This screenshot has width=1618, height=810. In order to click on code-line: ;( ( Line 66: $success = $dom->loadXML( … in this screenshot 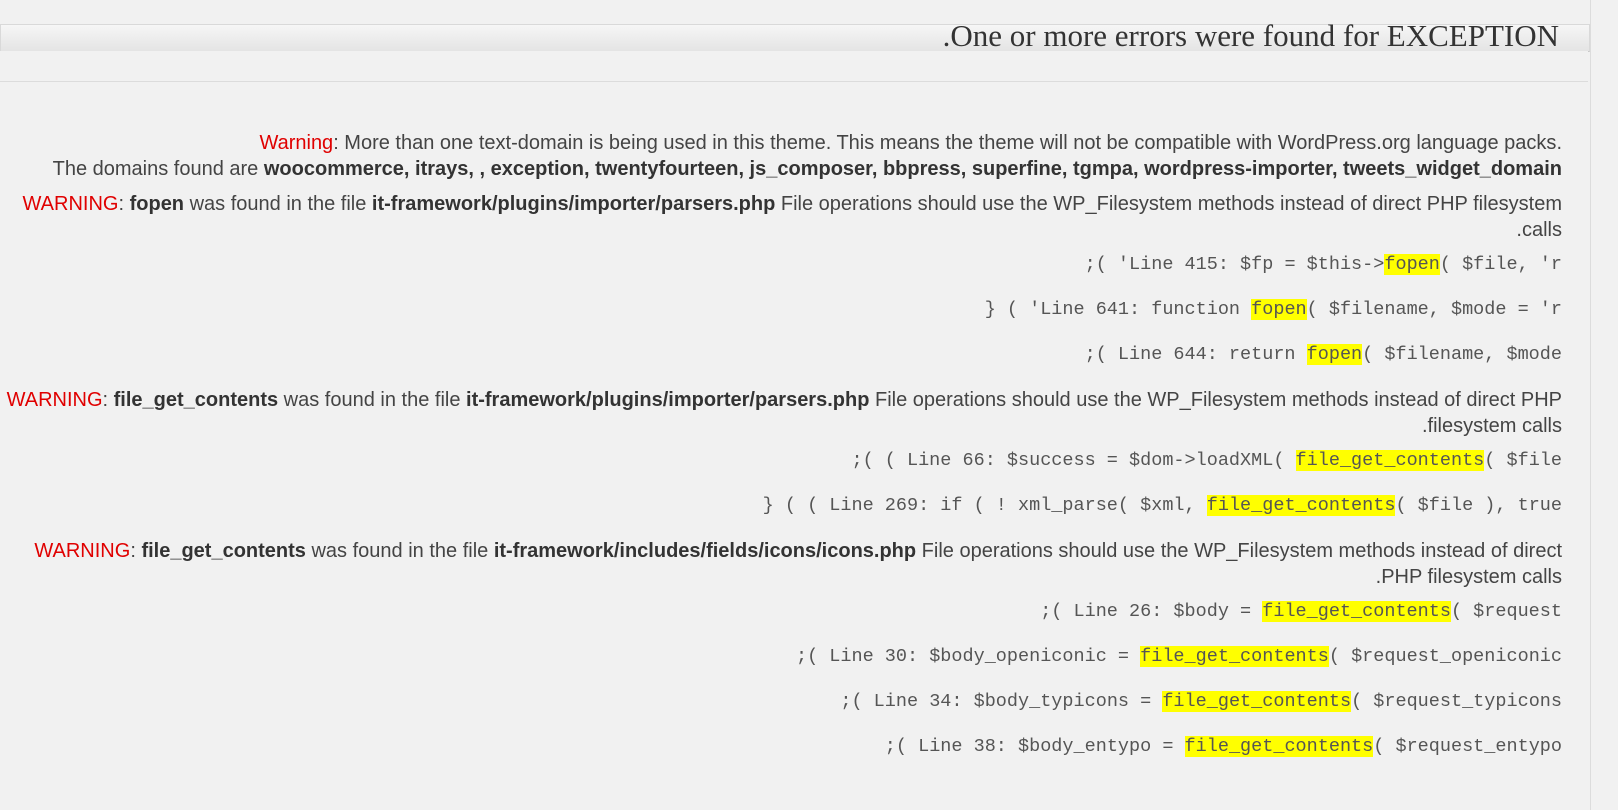, I will do `click(782, 461)`.